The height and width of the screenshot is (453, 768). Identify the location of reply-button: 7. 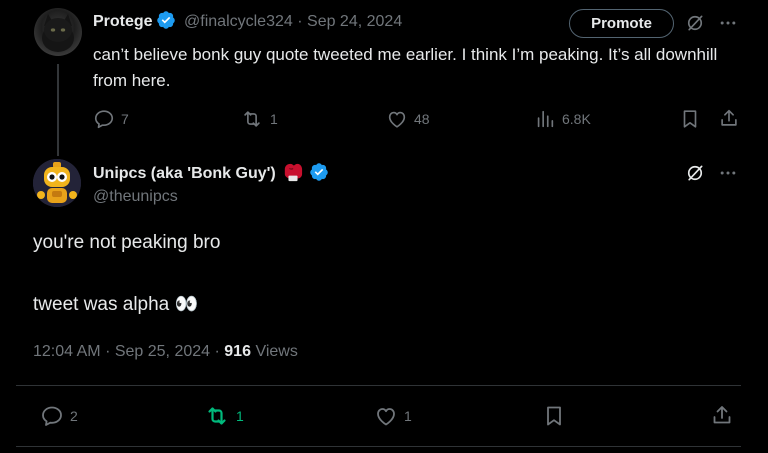
(111, 119).